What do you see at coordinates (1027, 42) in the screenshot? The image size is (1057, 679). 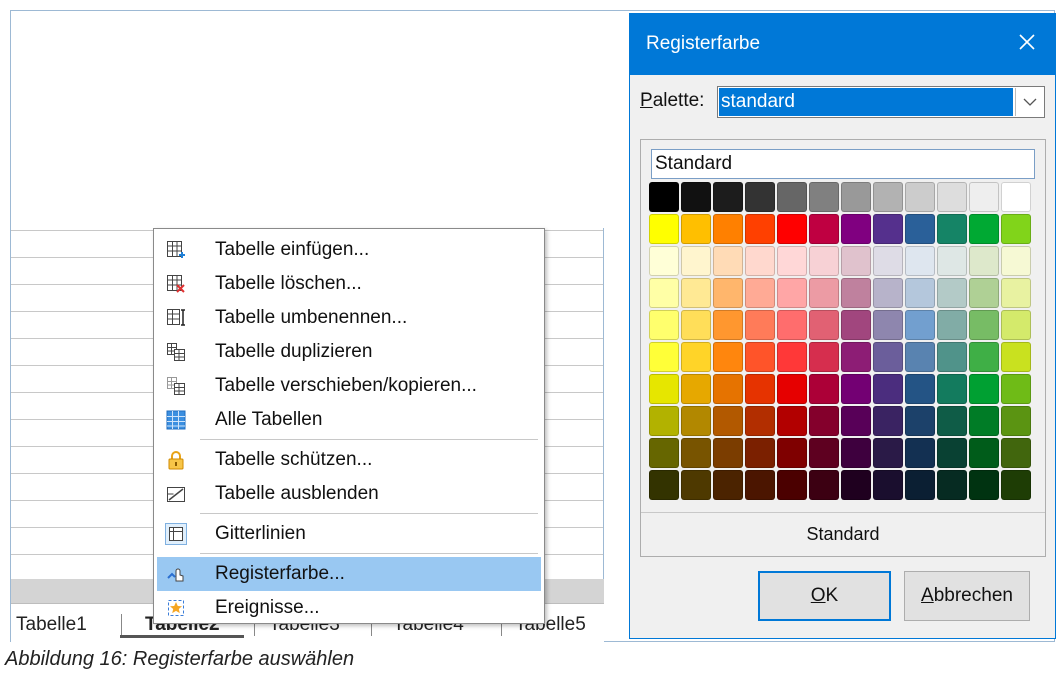 I see `close-button` at bounding box center [1027, 42].